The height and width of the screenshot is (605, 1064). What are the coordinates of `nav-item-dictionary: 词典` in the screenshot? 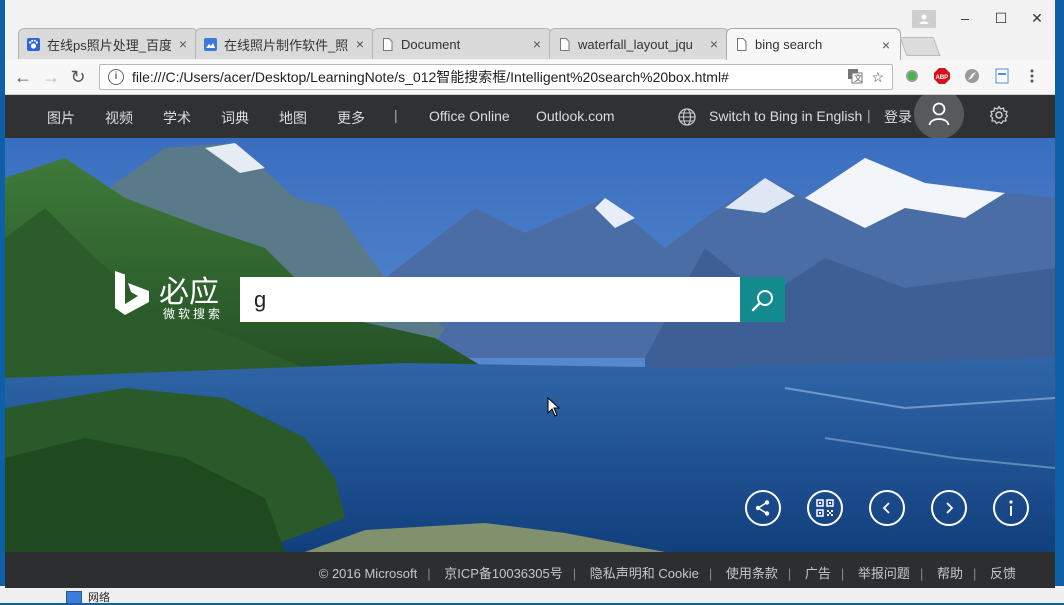 It's located at (235, 118).